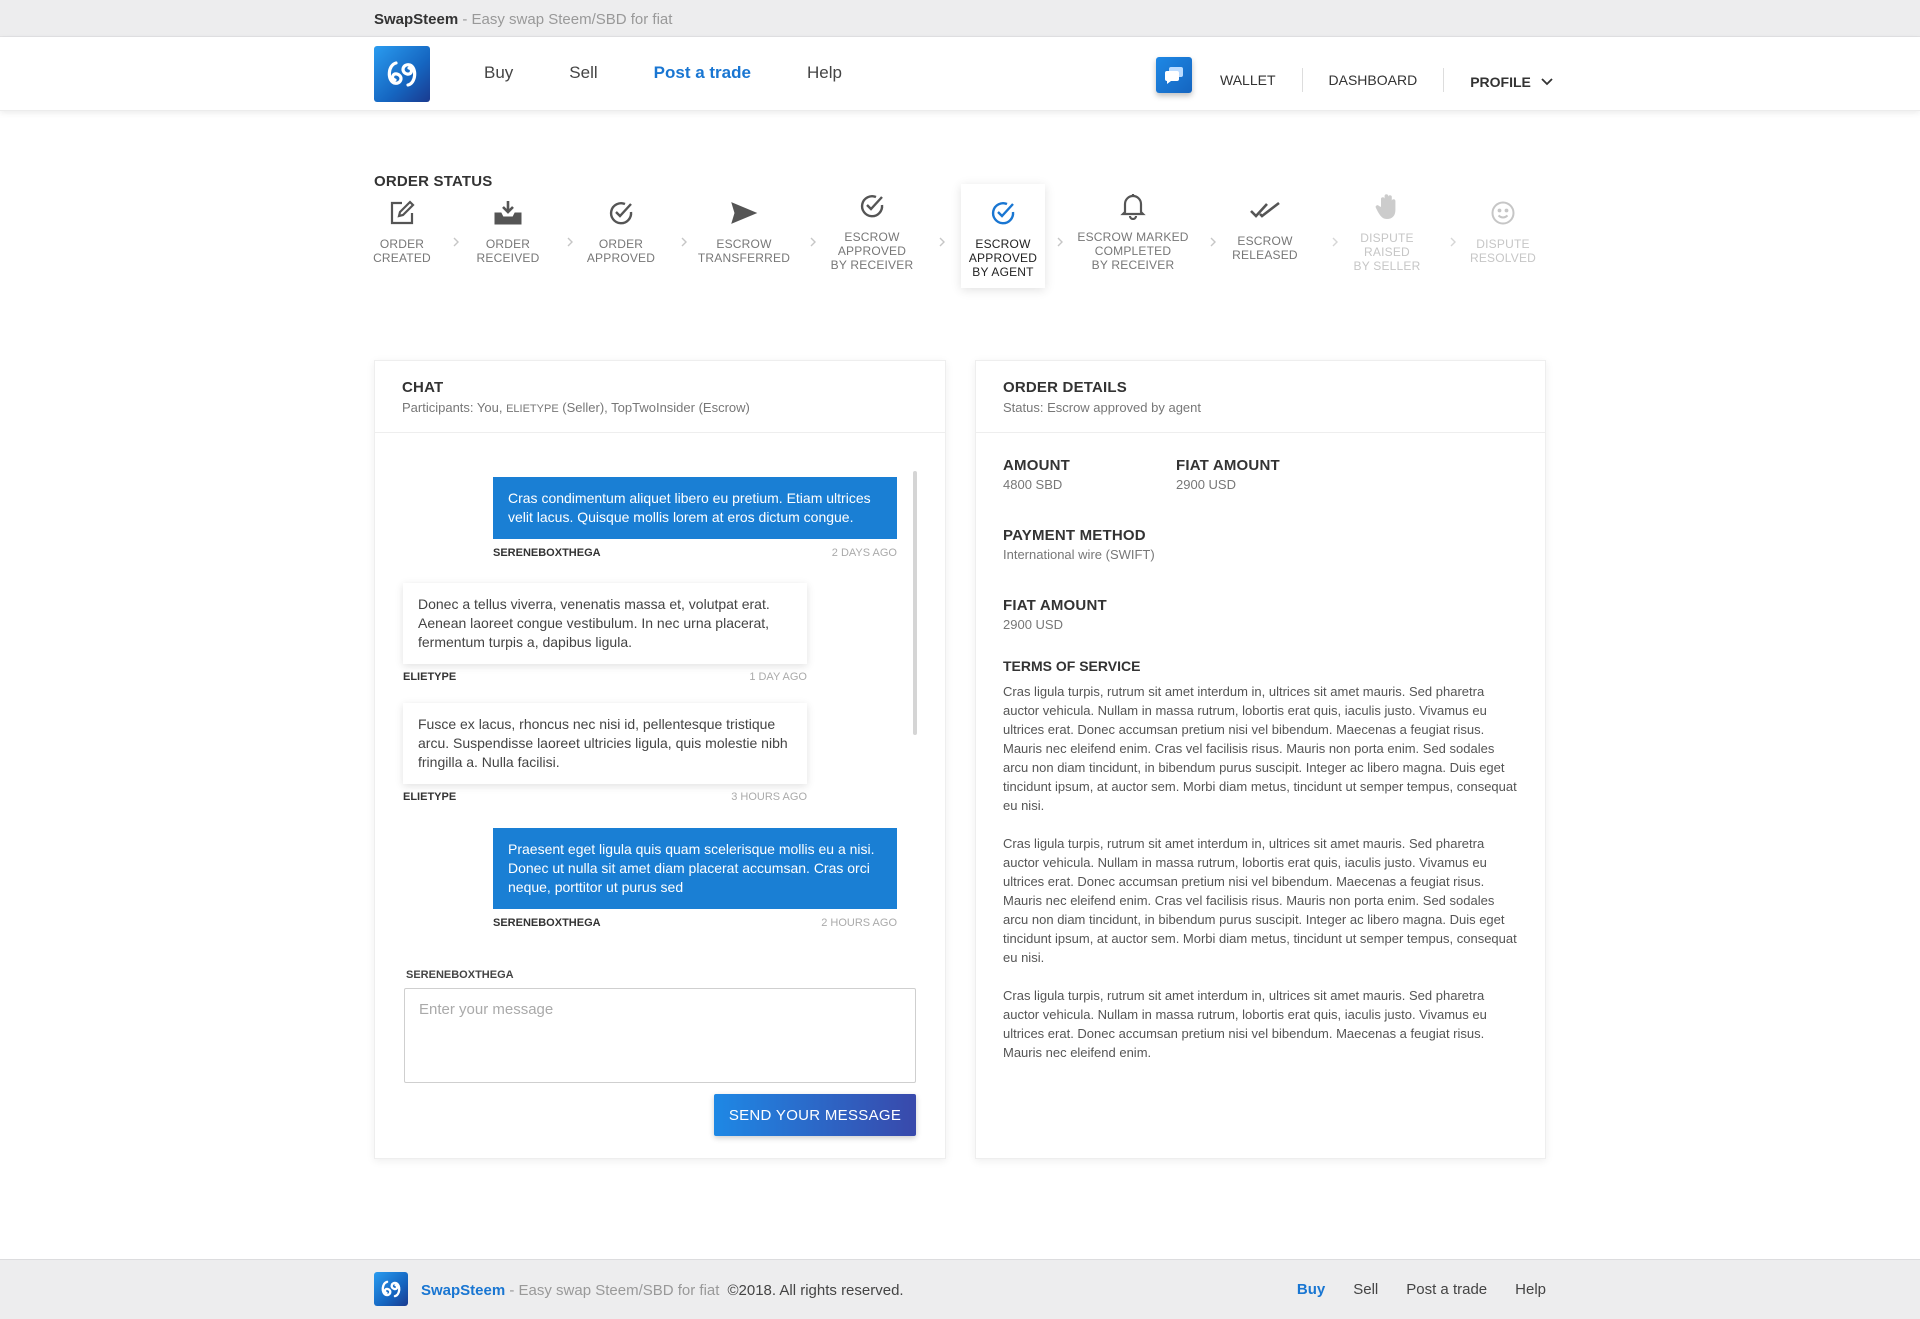 The height and width of the screenshot is (1319, 1920). Describe the element at coordinates (583, 73) in the screenshot. I see `nav-sell: Sell` at that location.